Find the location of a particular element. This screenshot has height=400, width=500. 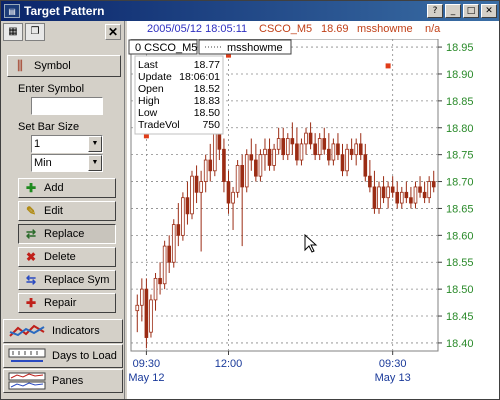

replace-sym-button: ⇆ Replace Sym is located at coordinates (67, 280).